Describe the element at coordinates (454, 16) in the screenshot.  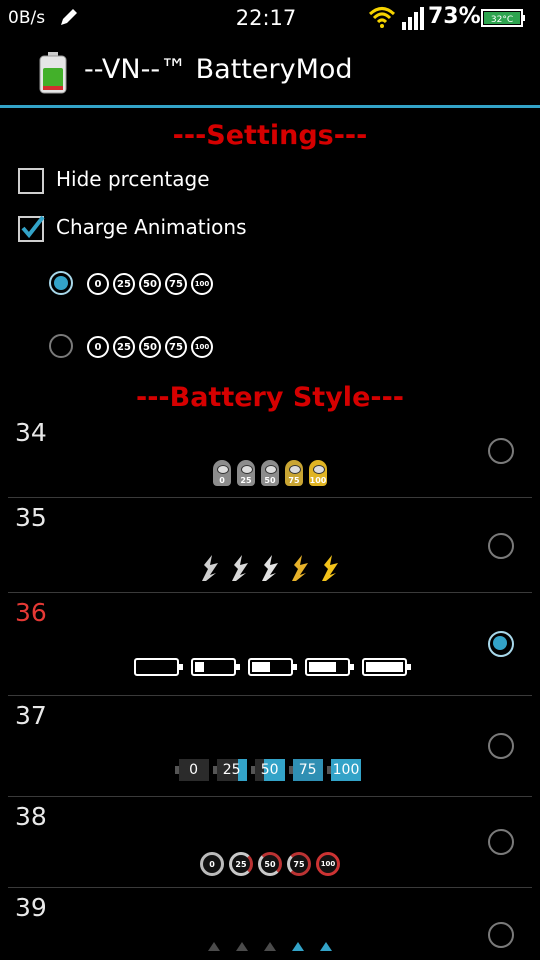
I see `battery-percent: 73%` at that location.